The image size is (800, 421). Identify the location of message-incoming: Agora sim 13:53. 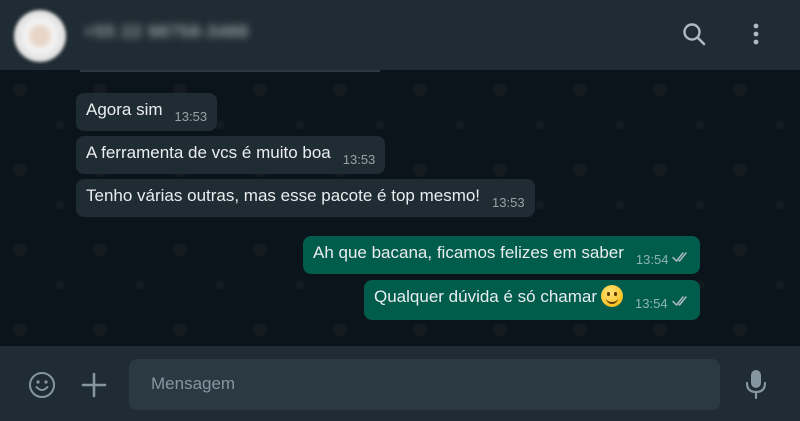
(147, 112).